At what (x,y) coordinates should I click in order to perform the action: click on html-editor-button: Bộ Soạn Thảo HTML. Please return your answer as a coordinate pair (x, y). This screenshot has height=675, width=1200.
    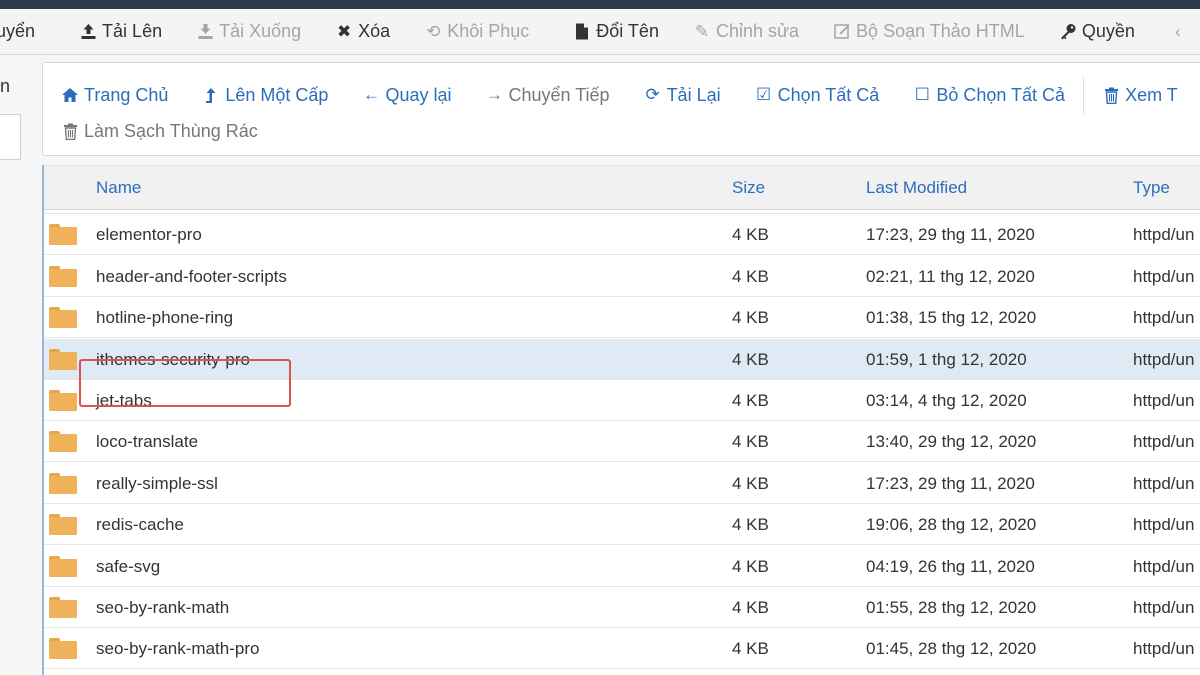
    Looking at the image, I should click on (929, 31).